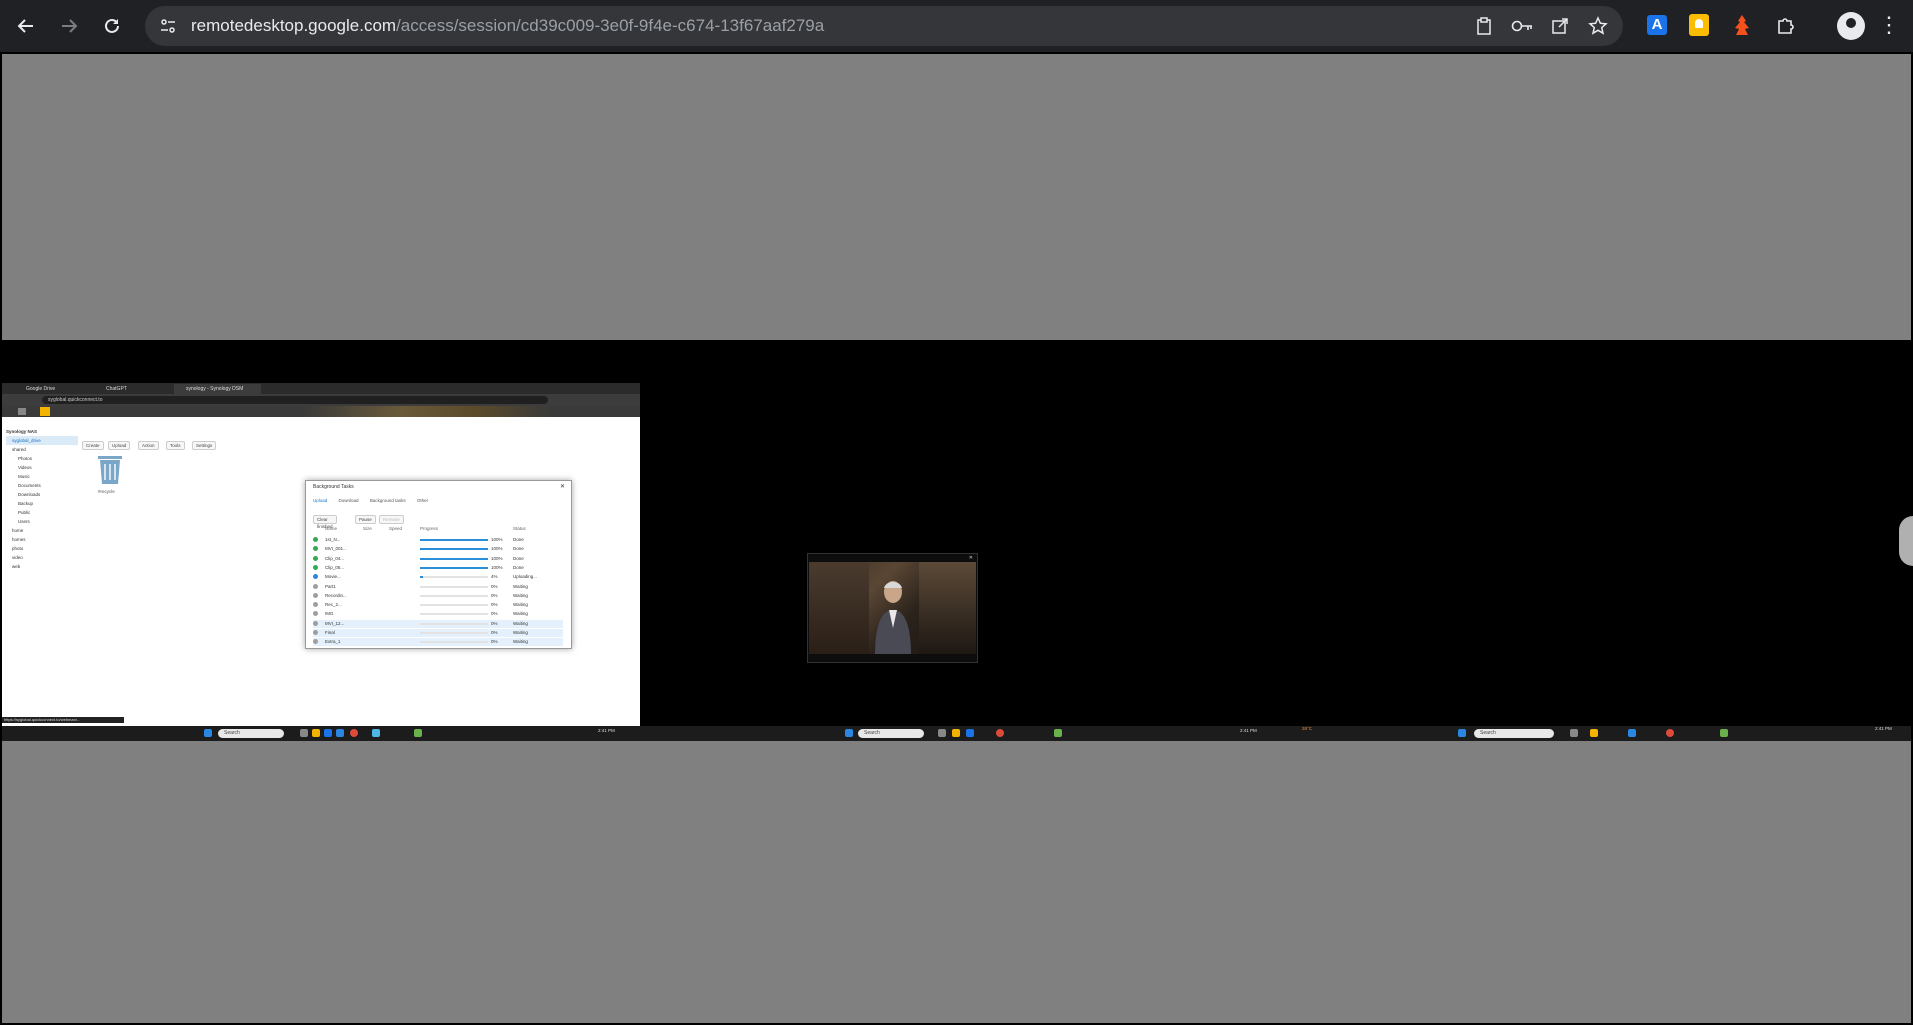 Image resolution: width=1913 pixels, height=1025 pixels. What do you see at coordinates (1742, 25) in the screenshot?
I see `orange-extension-icon` at bounding box center [1742, 25].